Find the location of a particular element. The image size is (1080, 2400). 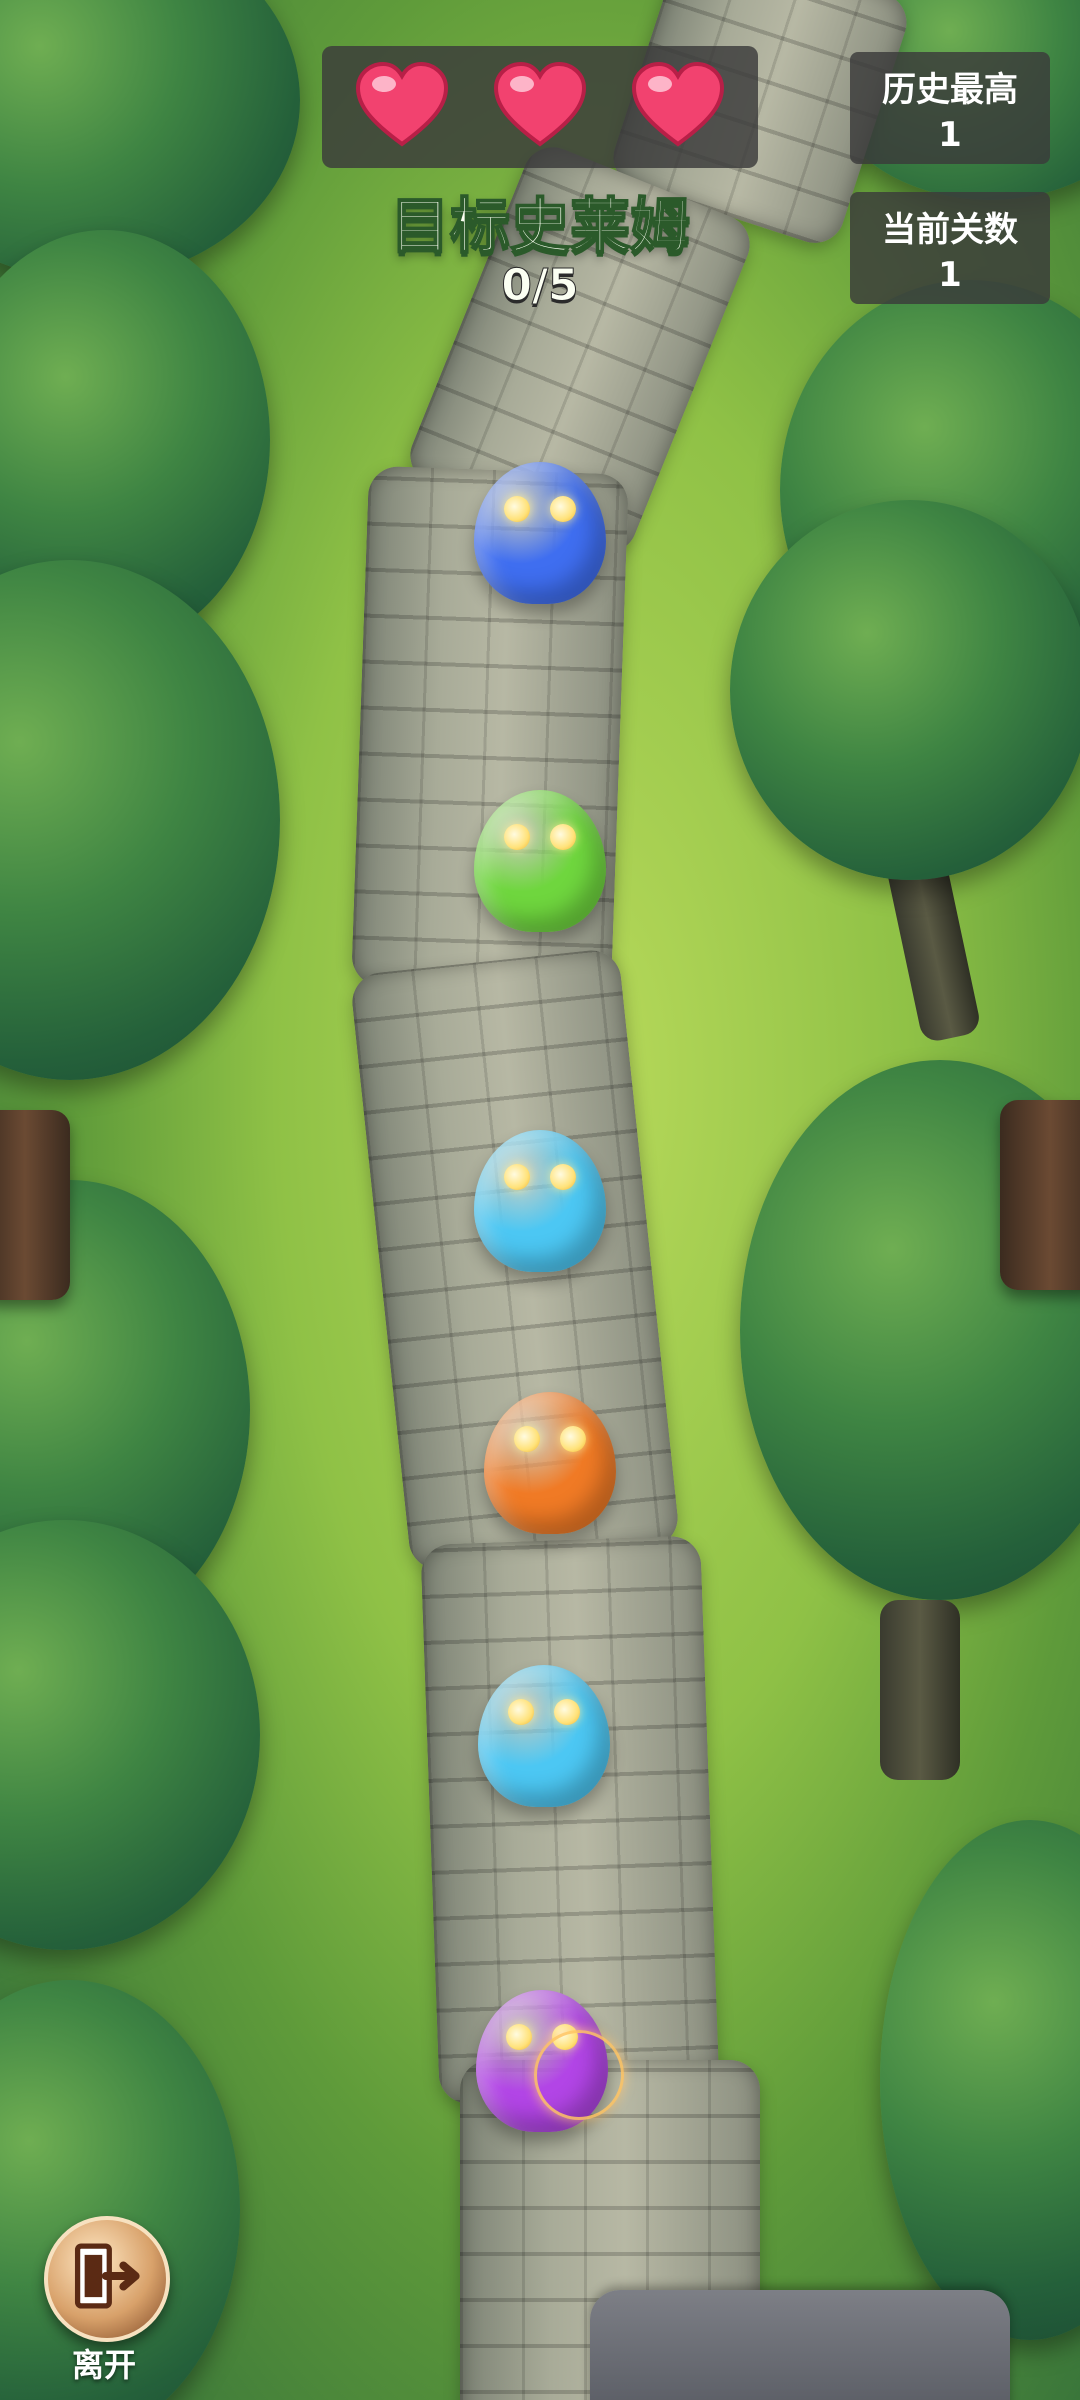

best-score-panel: 历史最高 1 is located at coordinates (950, 108).